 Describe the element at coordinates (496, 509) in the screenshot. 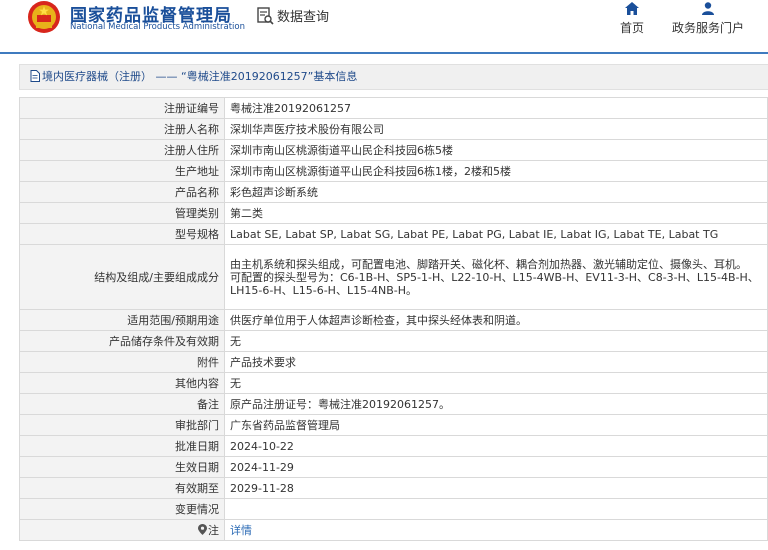

I see `field-value` at that location.